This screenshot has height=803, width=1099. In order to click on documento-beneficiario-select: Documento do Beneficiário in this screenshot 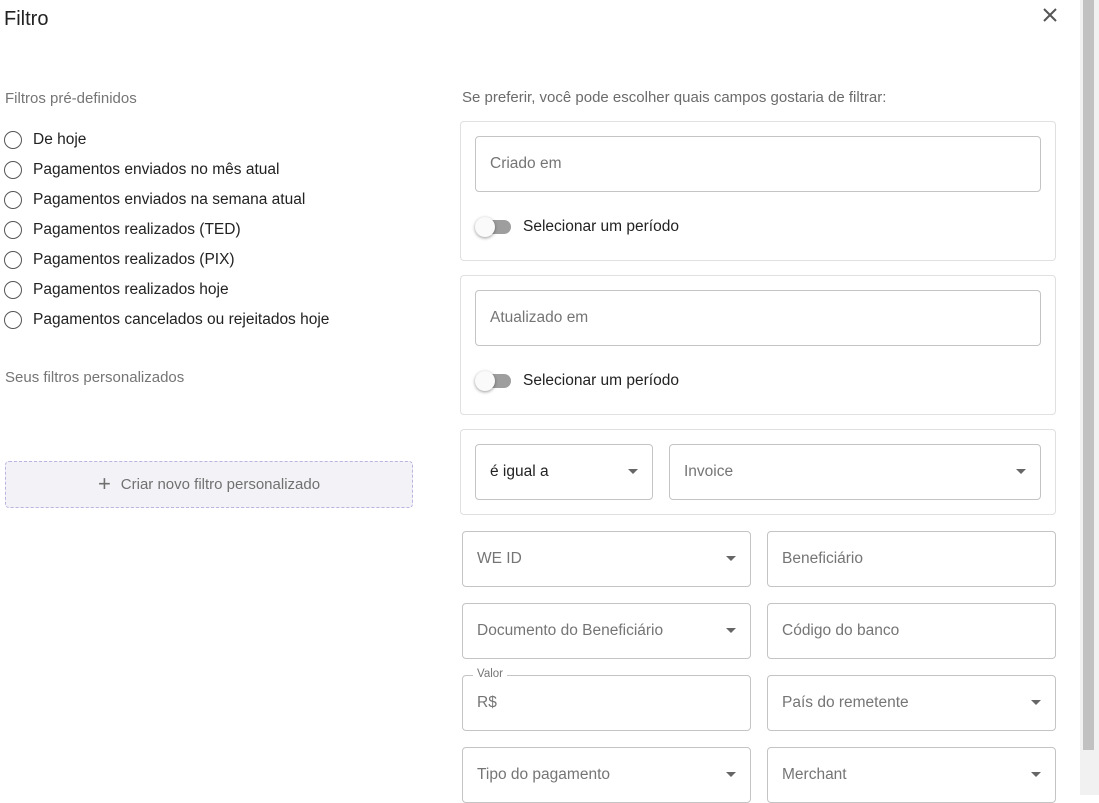, I will do `click(606, 631)`.